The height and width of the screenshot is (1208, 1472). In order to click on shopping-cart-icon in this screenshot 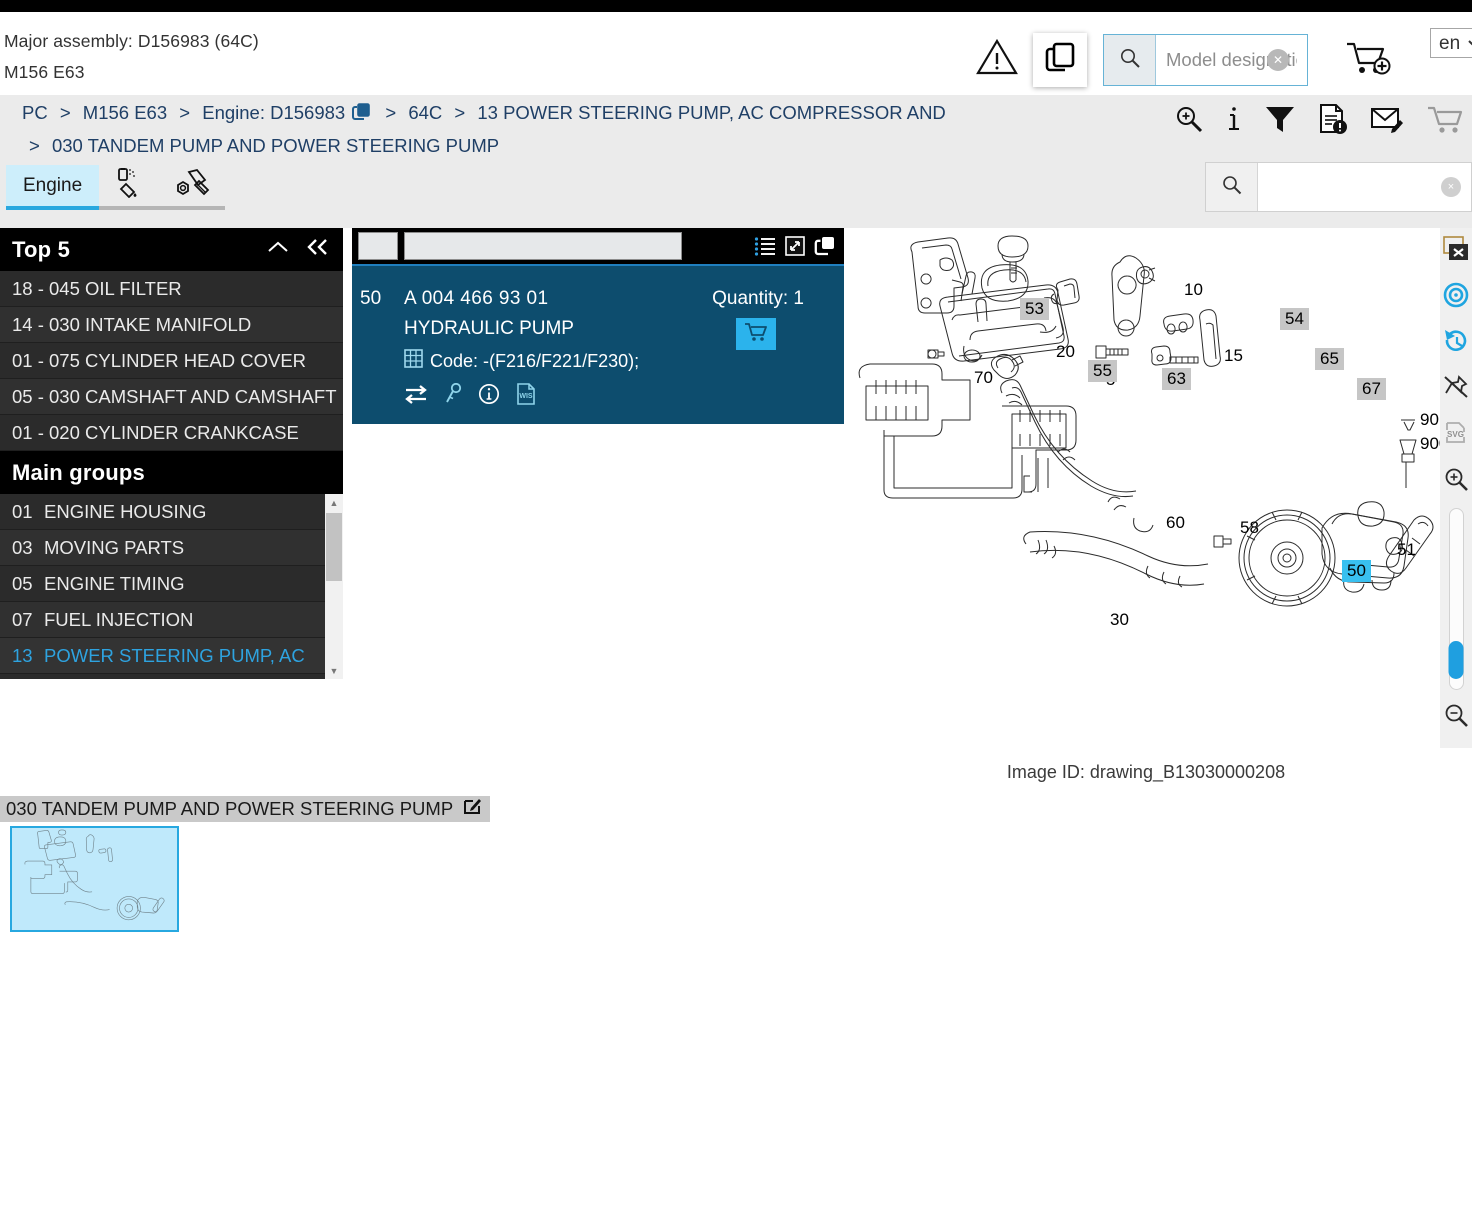, I will do `click(756, 334)`.